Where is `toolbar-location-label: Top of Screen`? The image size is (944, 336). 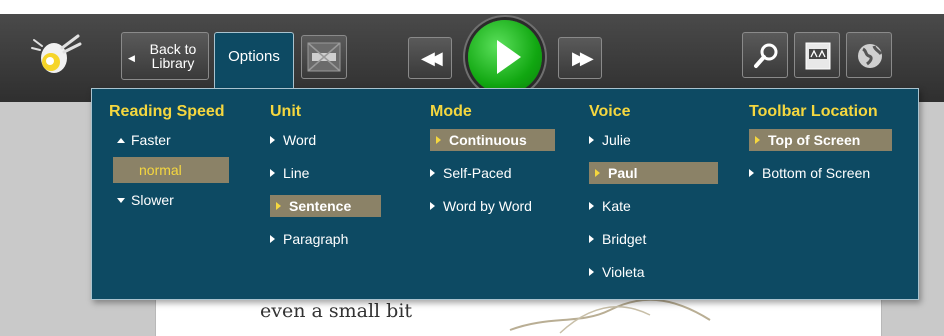
toolbar-location-label: Top of Screen is located at coordinates (814, 140).